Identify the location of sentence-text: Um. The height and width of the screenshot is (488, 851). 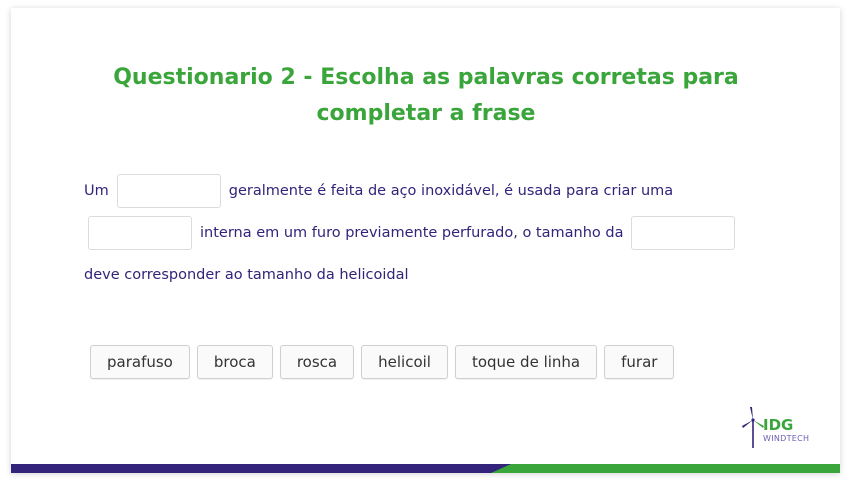
(96, 191).